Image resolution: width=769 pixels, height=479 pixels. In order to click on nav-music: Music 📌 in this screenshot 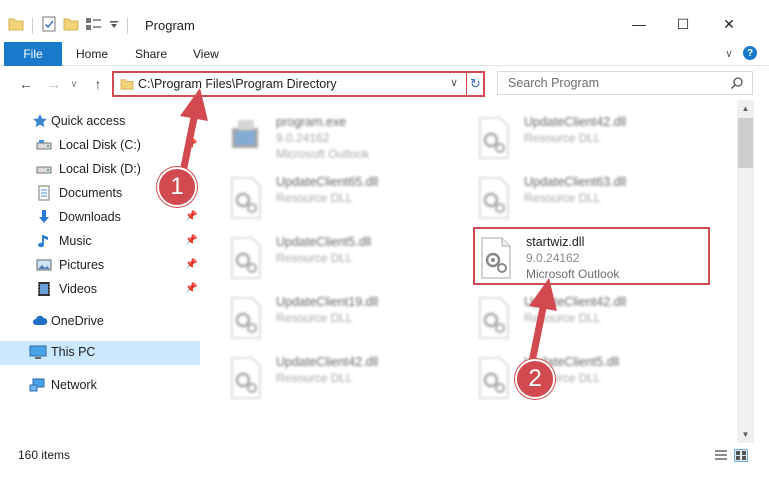, I will do `click(100, 241)`.